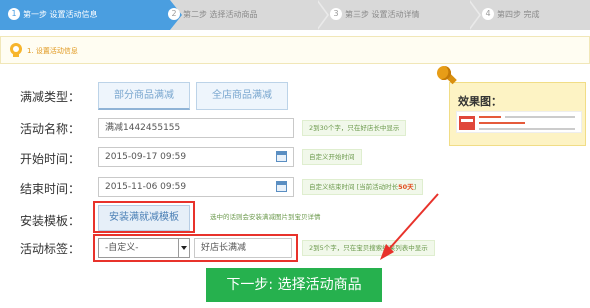 This screenshot has width=590, height=308. What do you see at coordinates (414, 221) in the screenshot?
I see `arrow-line` at bounding box center [414, 221].